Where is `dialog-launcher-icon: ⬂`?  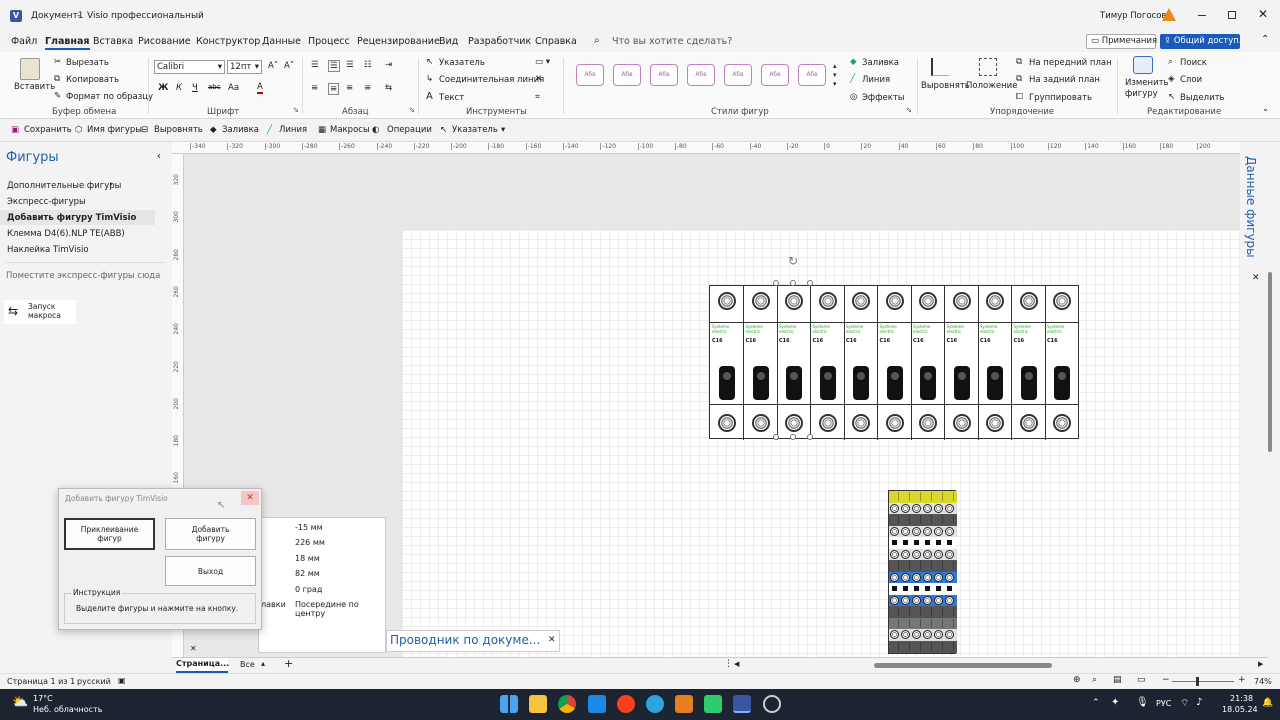
dialog-launcher-icon: ⬂ is located at coordinates (412, 110).